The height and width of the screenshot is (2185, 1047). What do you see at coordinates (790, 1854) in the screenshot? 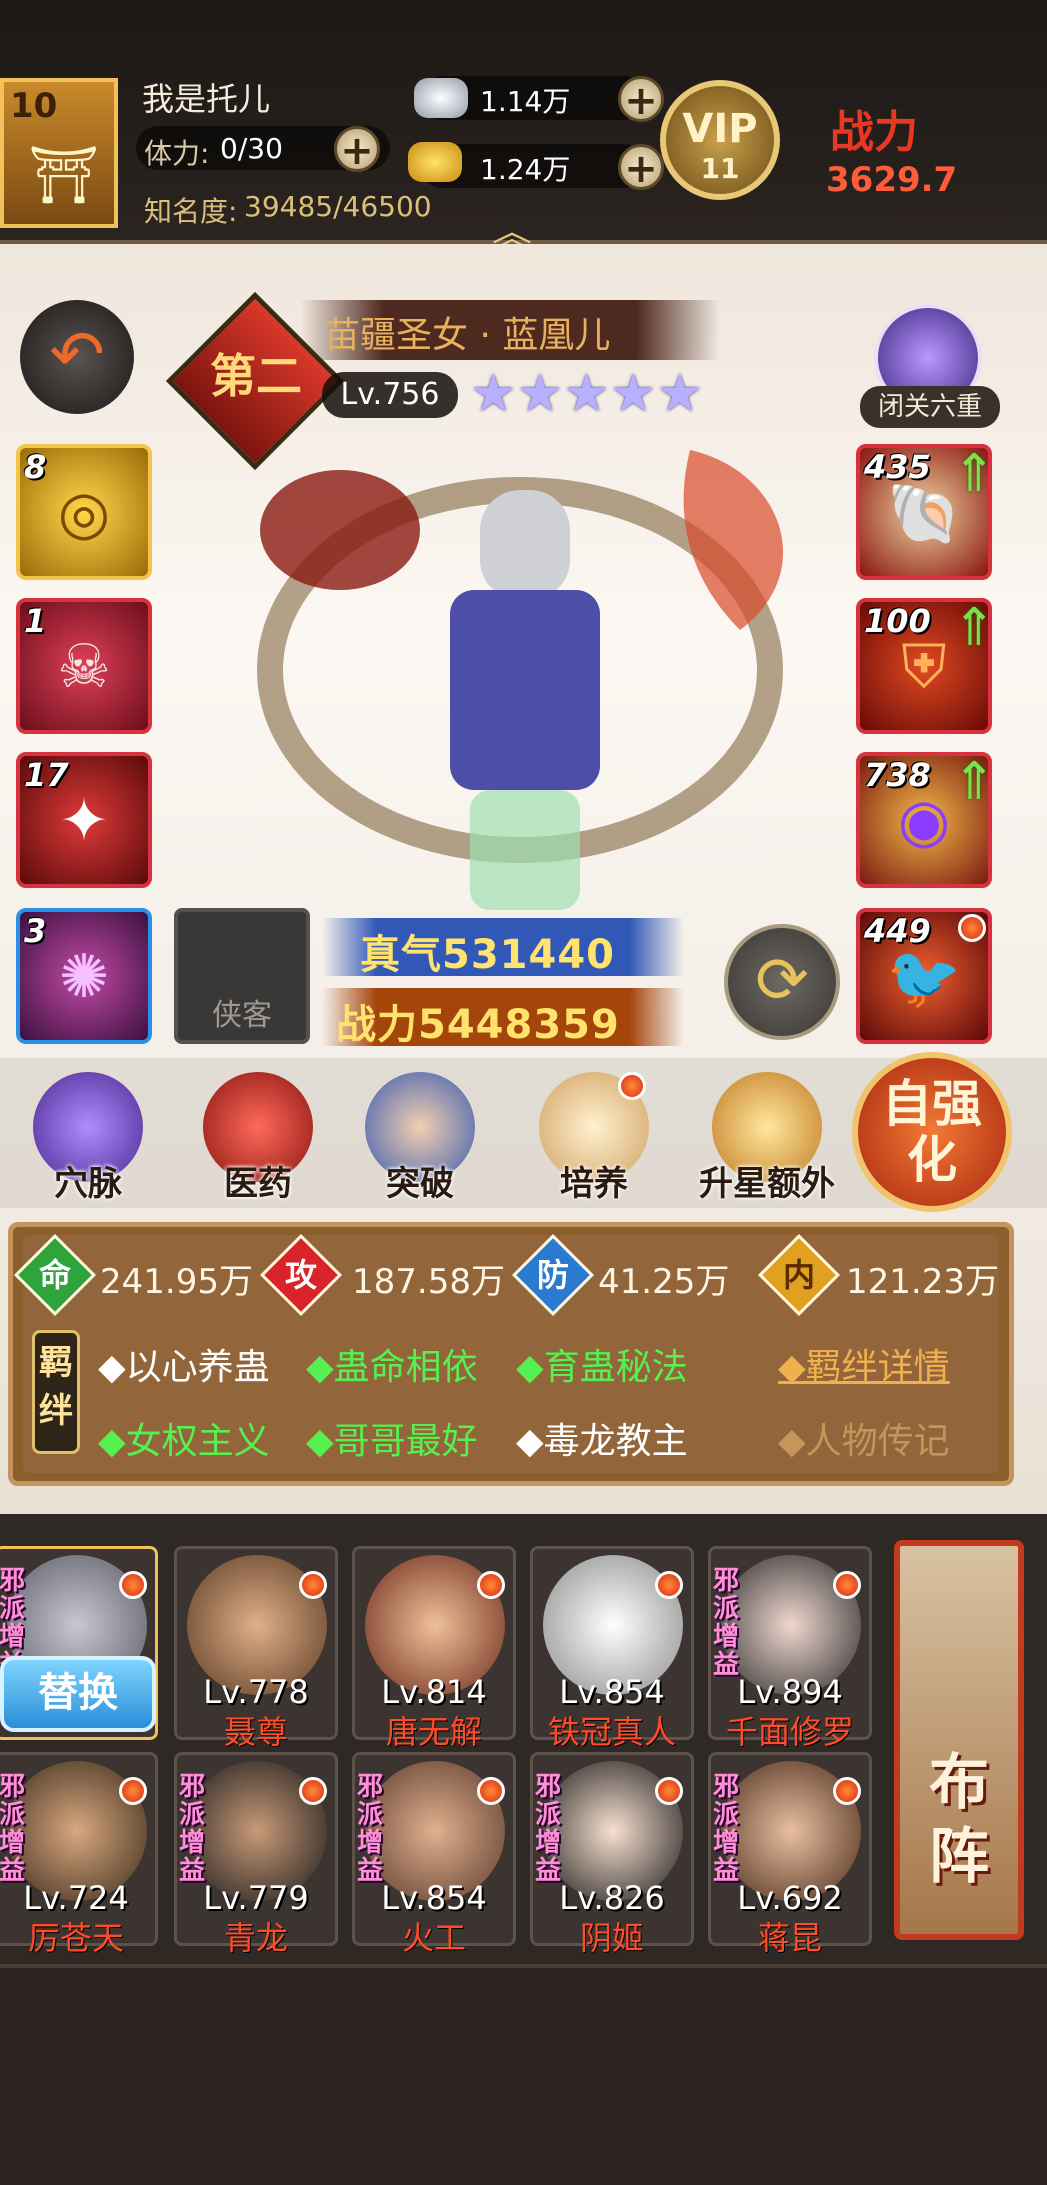
I see `hero-card: 邪派增益 Lv.692 蒋昆` at bounding box center [790, 1854].